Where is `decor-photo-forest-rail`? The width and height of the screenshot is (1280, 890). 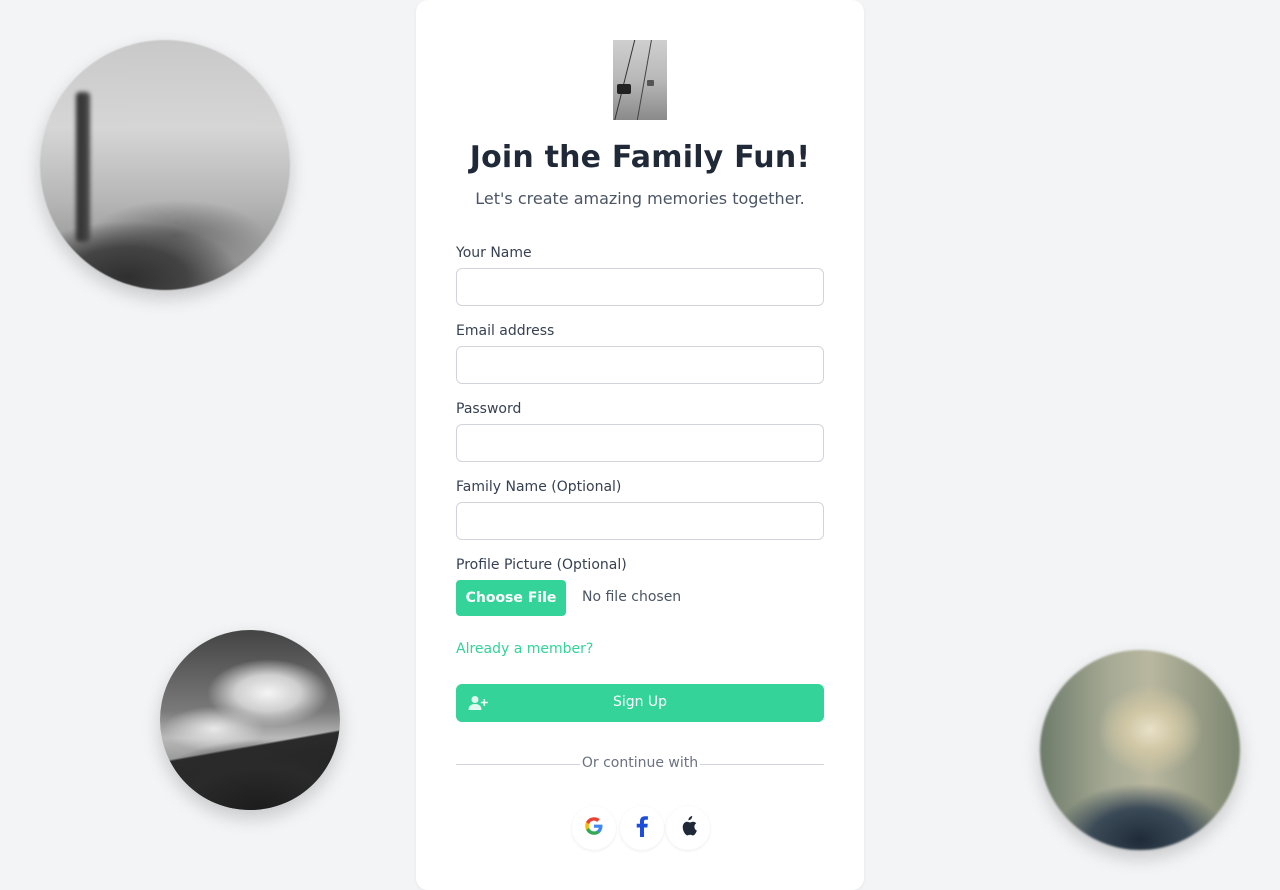
decor-photo-forest-rail is located at coordinates (1140, 750).